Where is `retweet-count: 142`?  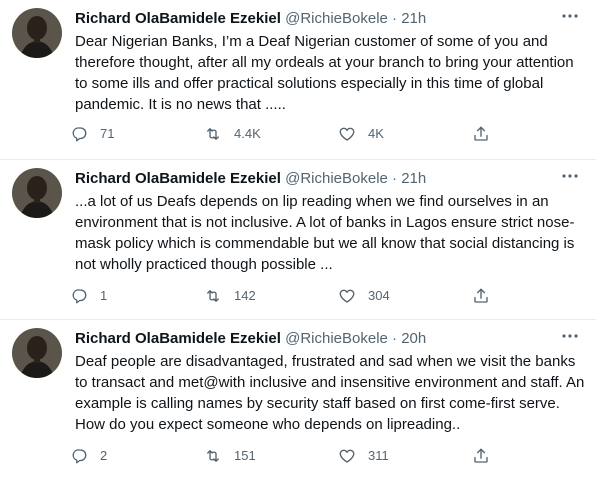
retweet-count: 142 is located at coordinates (245, 295).